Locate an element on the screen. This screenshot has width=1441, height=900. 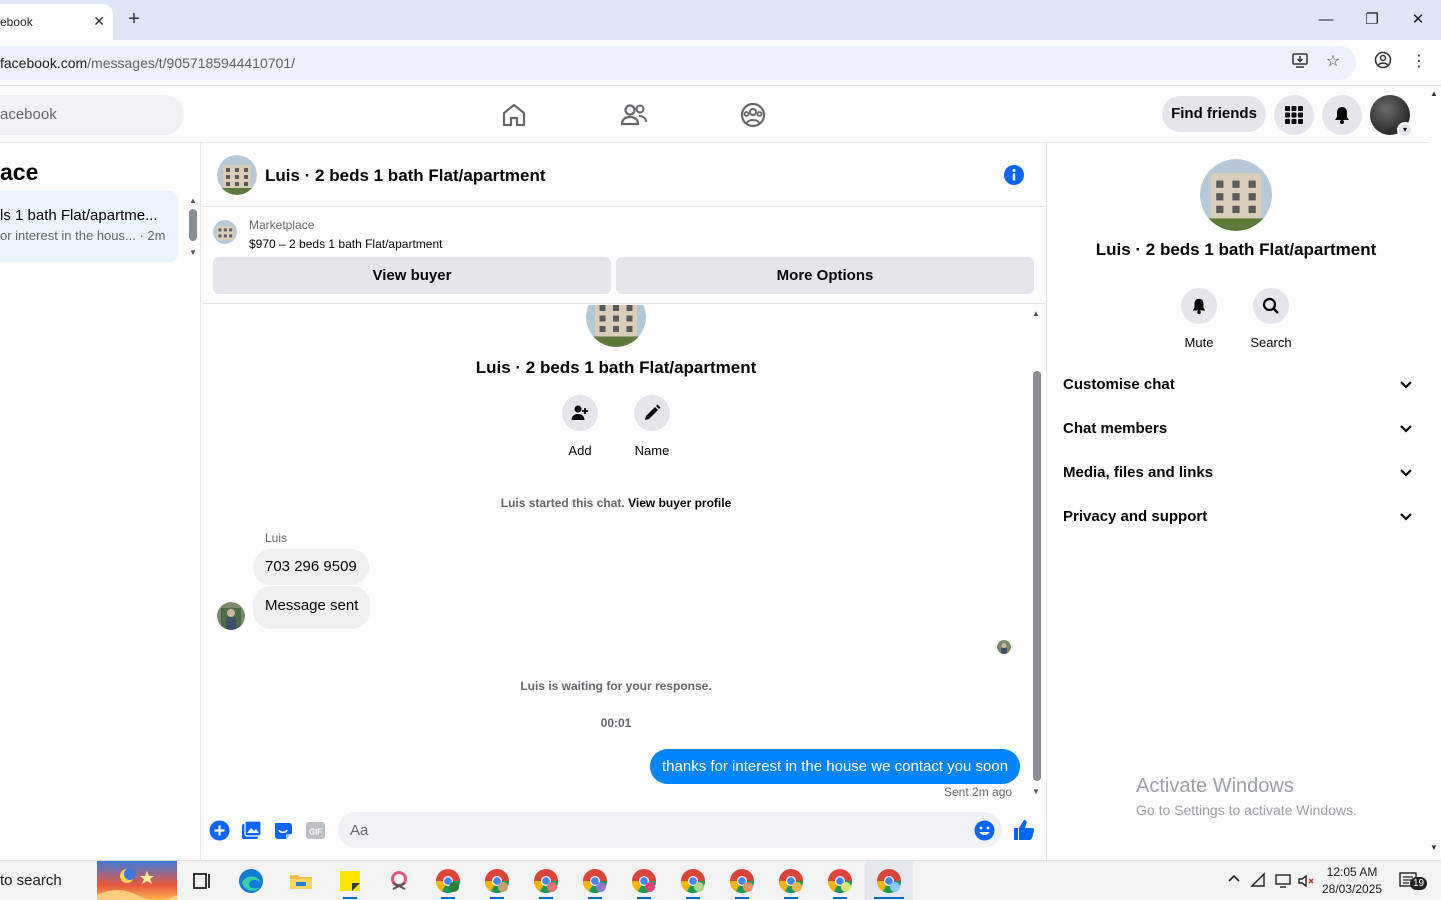
news-widget-icon is located at coordinates (137, 880).